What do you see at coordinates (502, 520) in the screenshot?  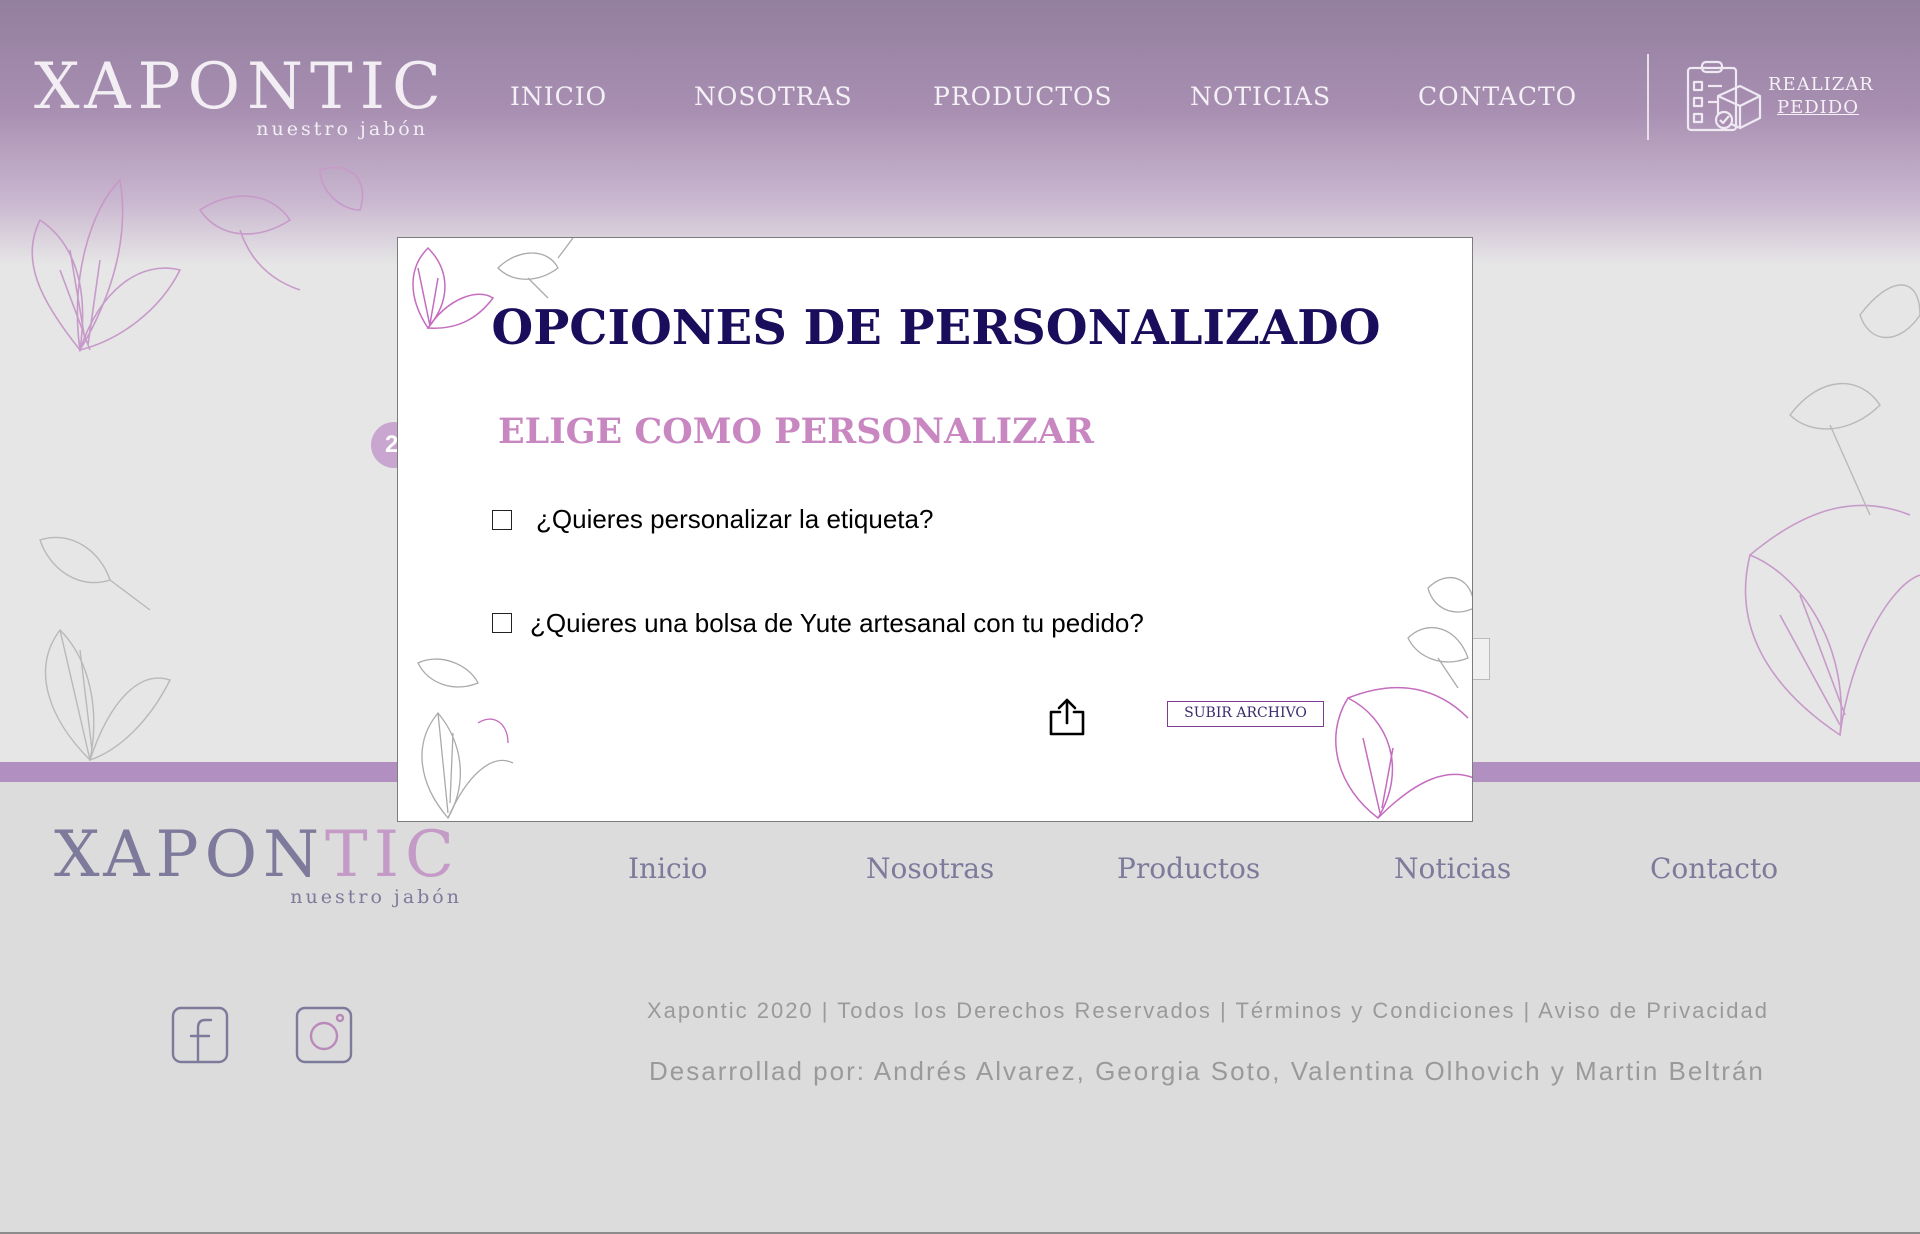 I see `label-customize-checkbox` at bounding box center [502, 520].